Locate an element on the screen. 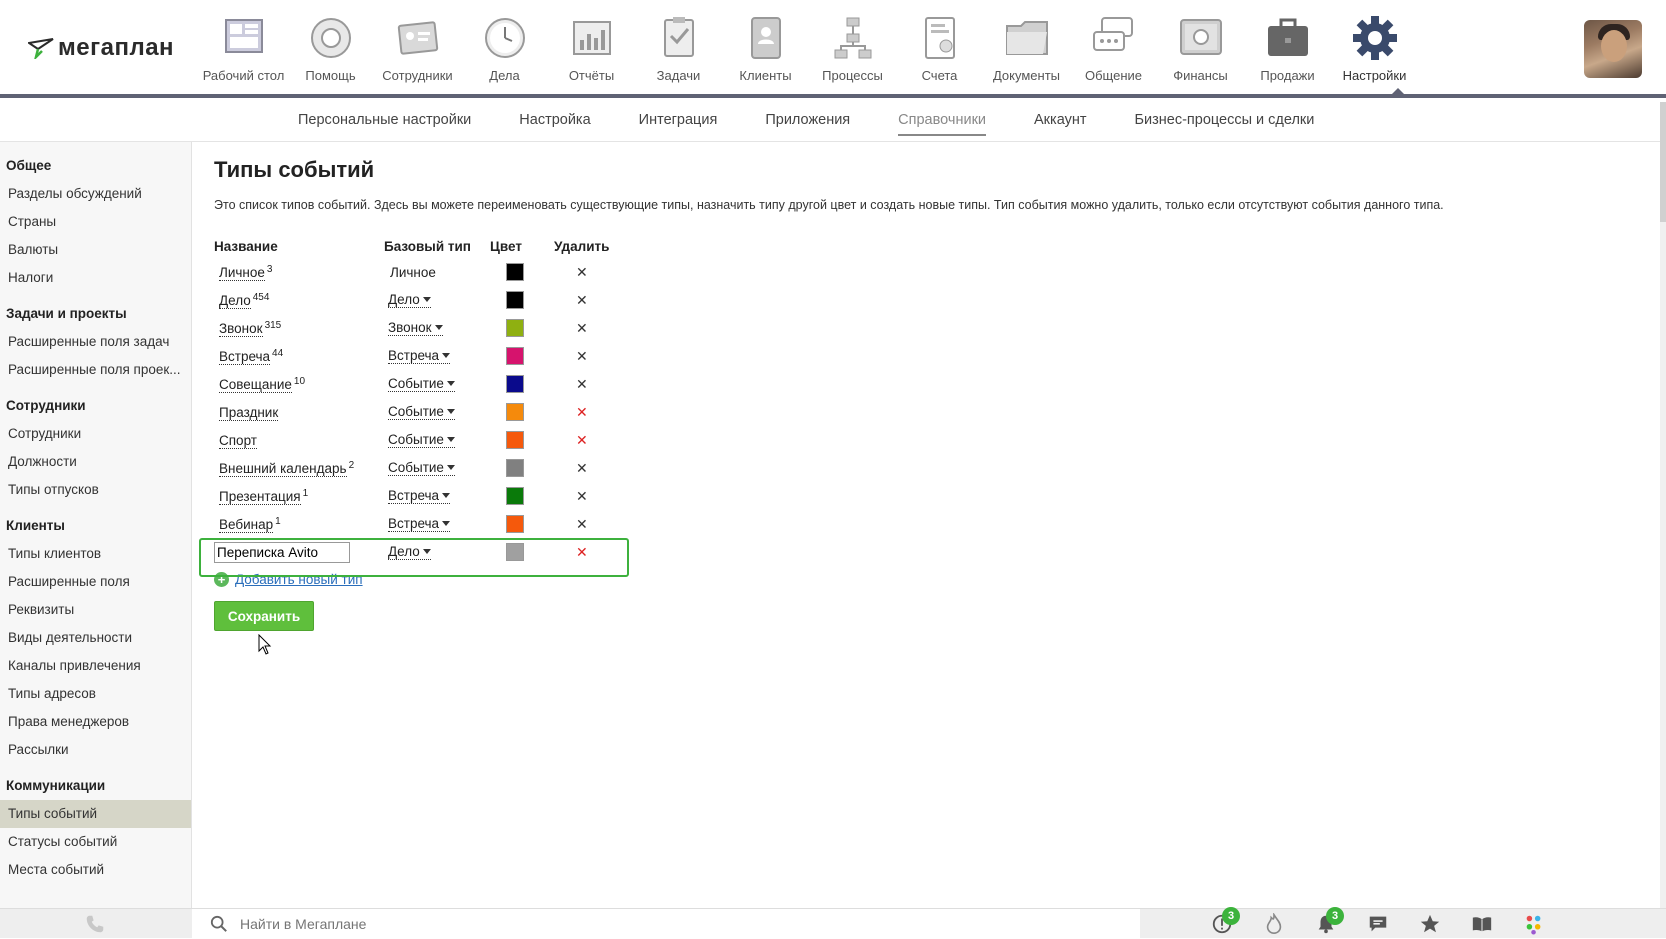  nav-item-flowchart: Процессы is located at coordinates (852, 46).